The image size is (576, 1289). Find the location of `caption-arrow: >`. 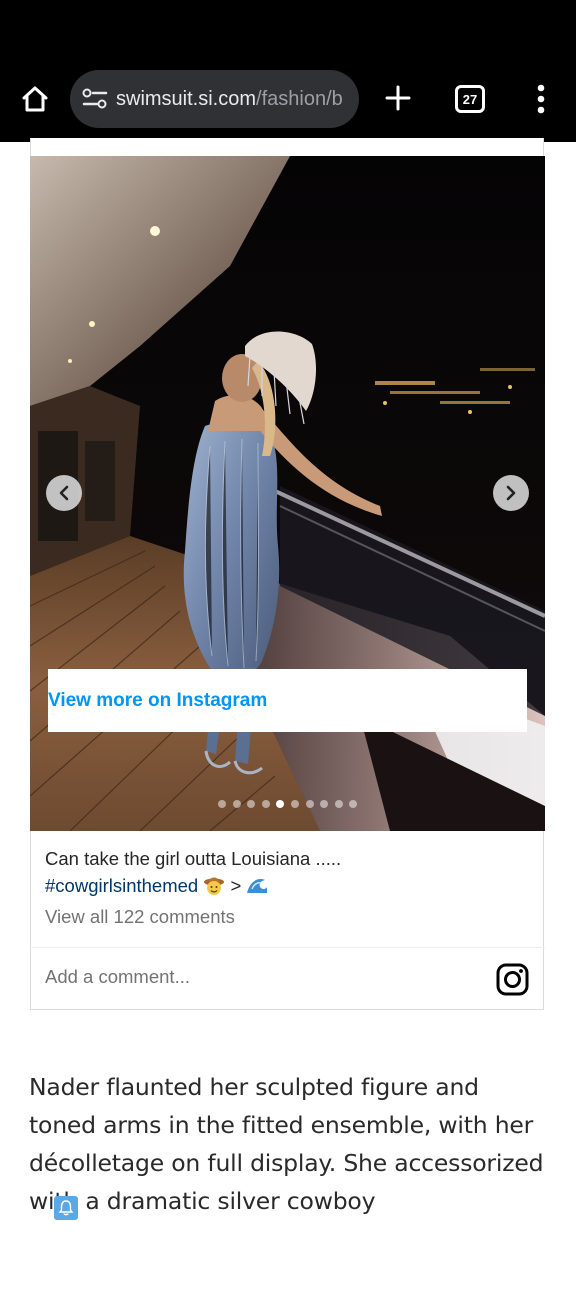

caption-arrow: > is located at coordinates (236, 885).